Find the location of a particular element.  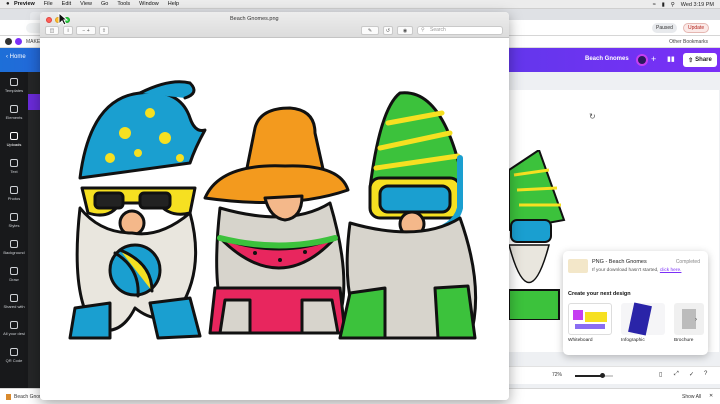

share-preview-button: ⇧ is located at coordinates (104, 30).